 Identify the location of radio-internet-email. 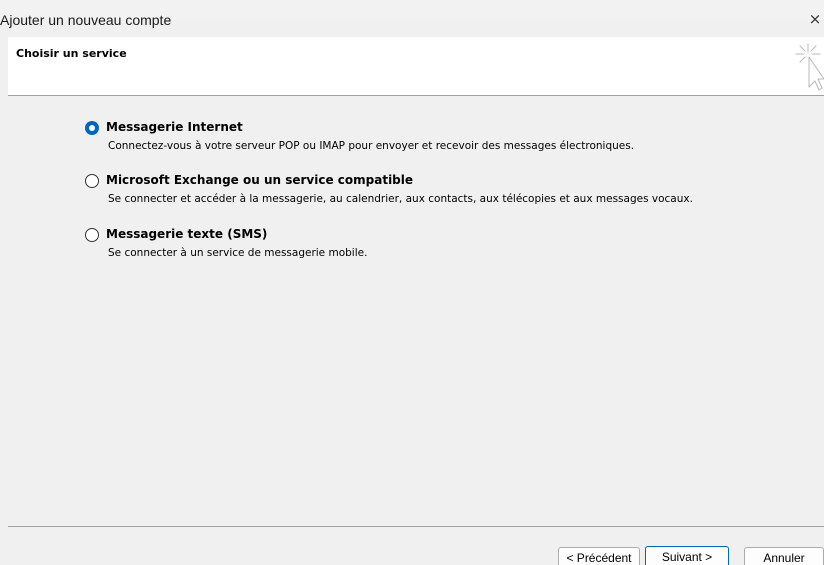
(92, 128).